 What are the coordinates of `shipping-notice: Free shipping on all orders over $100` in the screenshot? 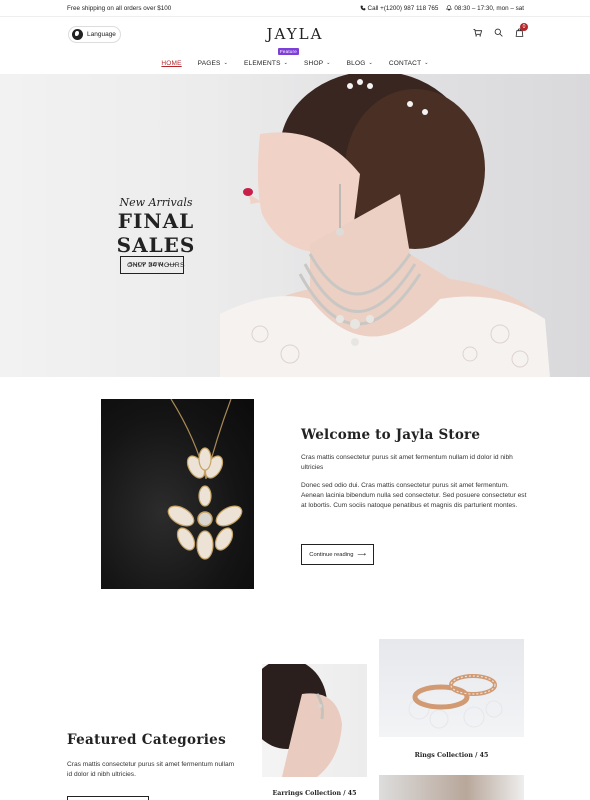 It's located at (119, 8).